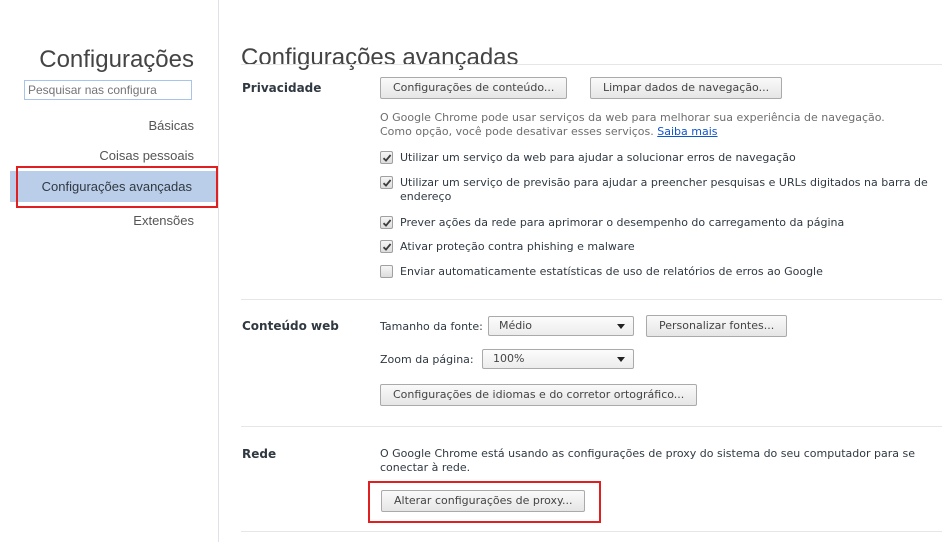 The image size is (942, 542). I want to click on font-size-select: Médio, so click(561, 326).